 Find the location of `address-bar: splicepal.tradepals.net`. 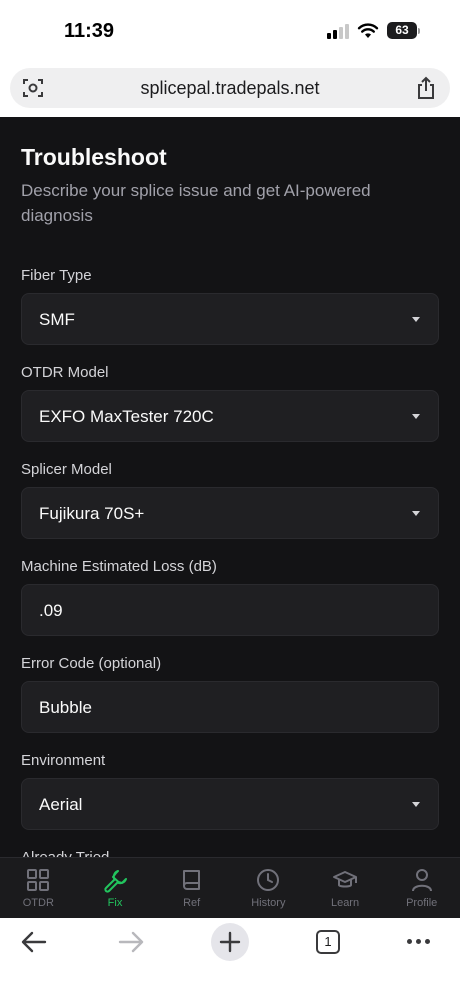

address-bar: splicepal.tradepals.net is located at coordinates (230, 88).